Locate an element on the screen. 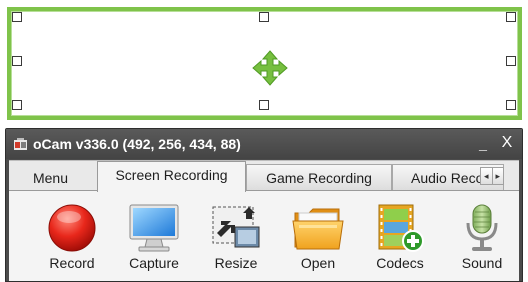 This screenshot has width=528, height=282. minimize-button: _ is located at coordinates (483, 143).